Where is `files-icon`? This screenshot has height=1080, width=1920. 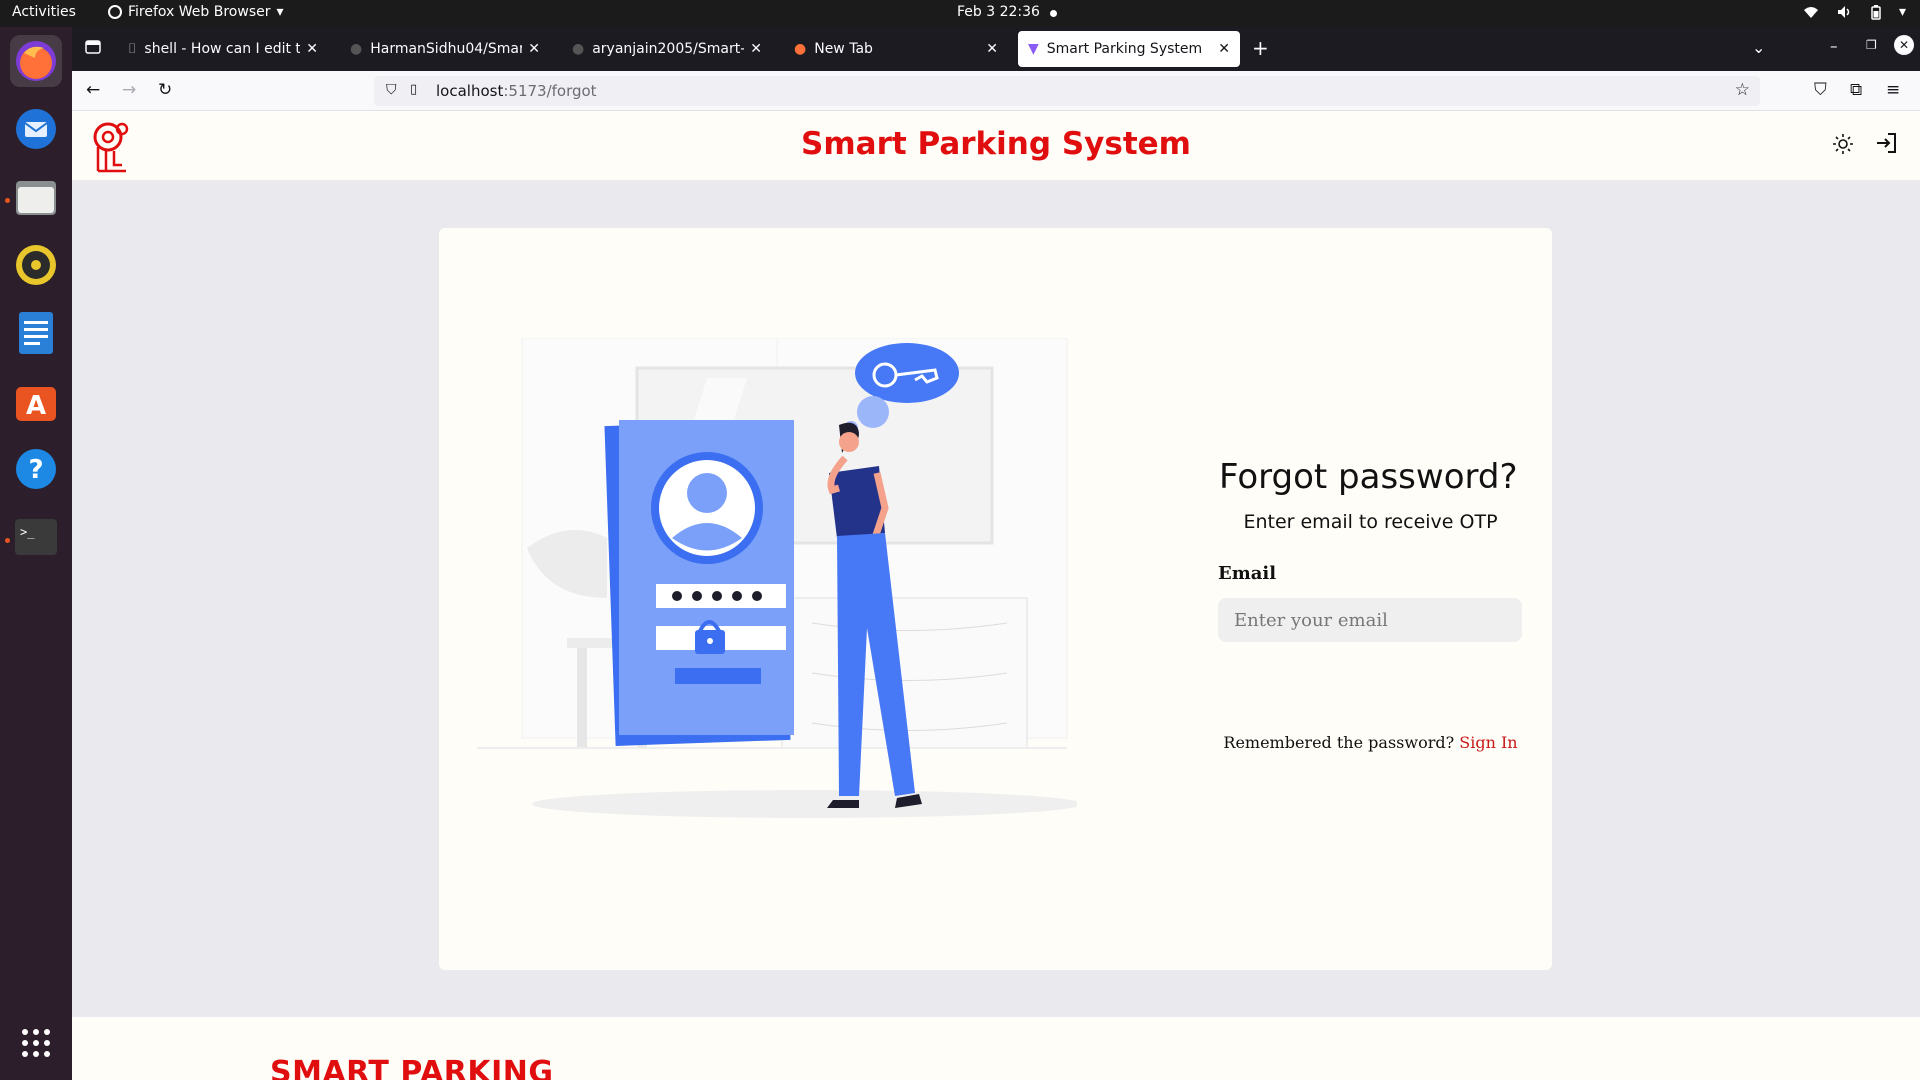 files-icon is located at coordinates (36, 198).